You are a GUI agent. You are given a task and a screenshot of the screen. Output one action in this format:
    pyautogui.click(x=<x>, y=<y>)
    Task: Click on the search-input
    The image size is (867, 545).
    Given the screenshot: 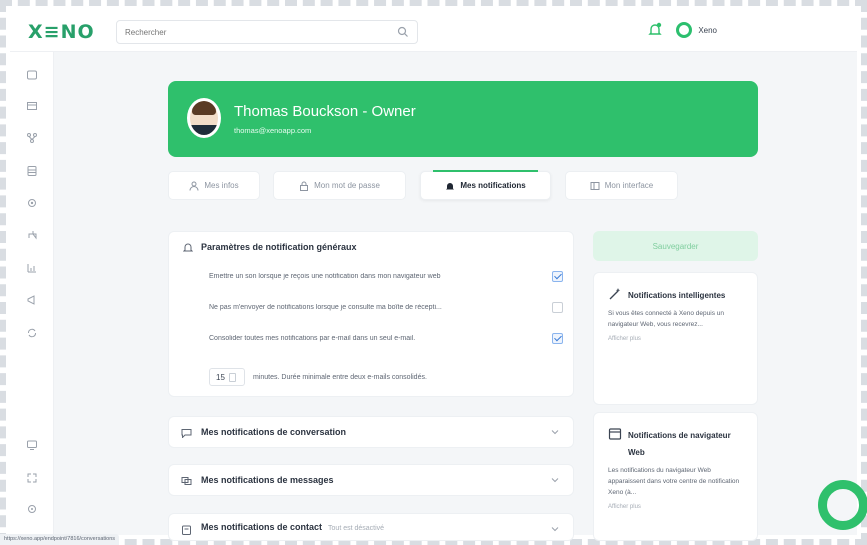 What is the action you would take?
    pyautogui.click(x=247, y=32)
    